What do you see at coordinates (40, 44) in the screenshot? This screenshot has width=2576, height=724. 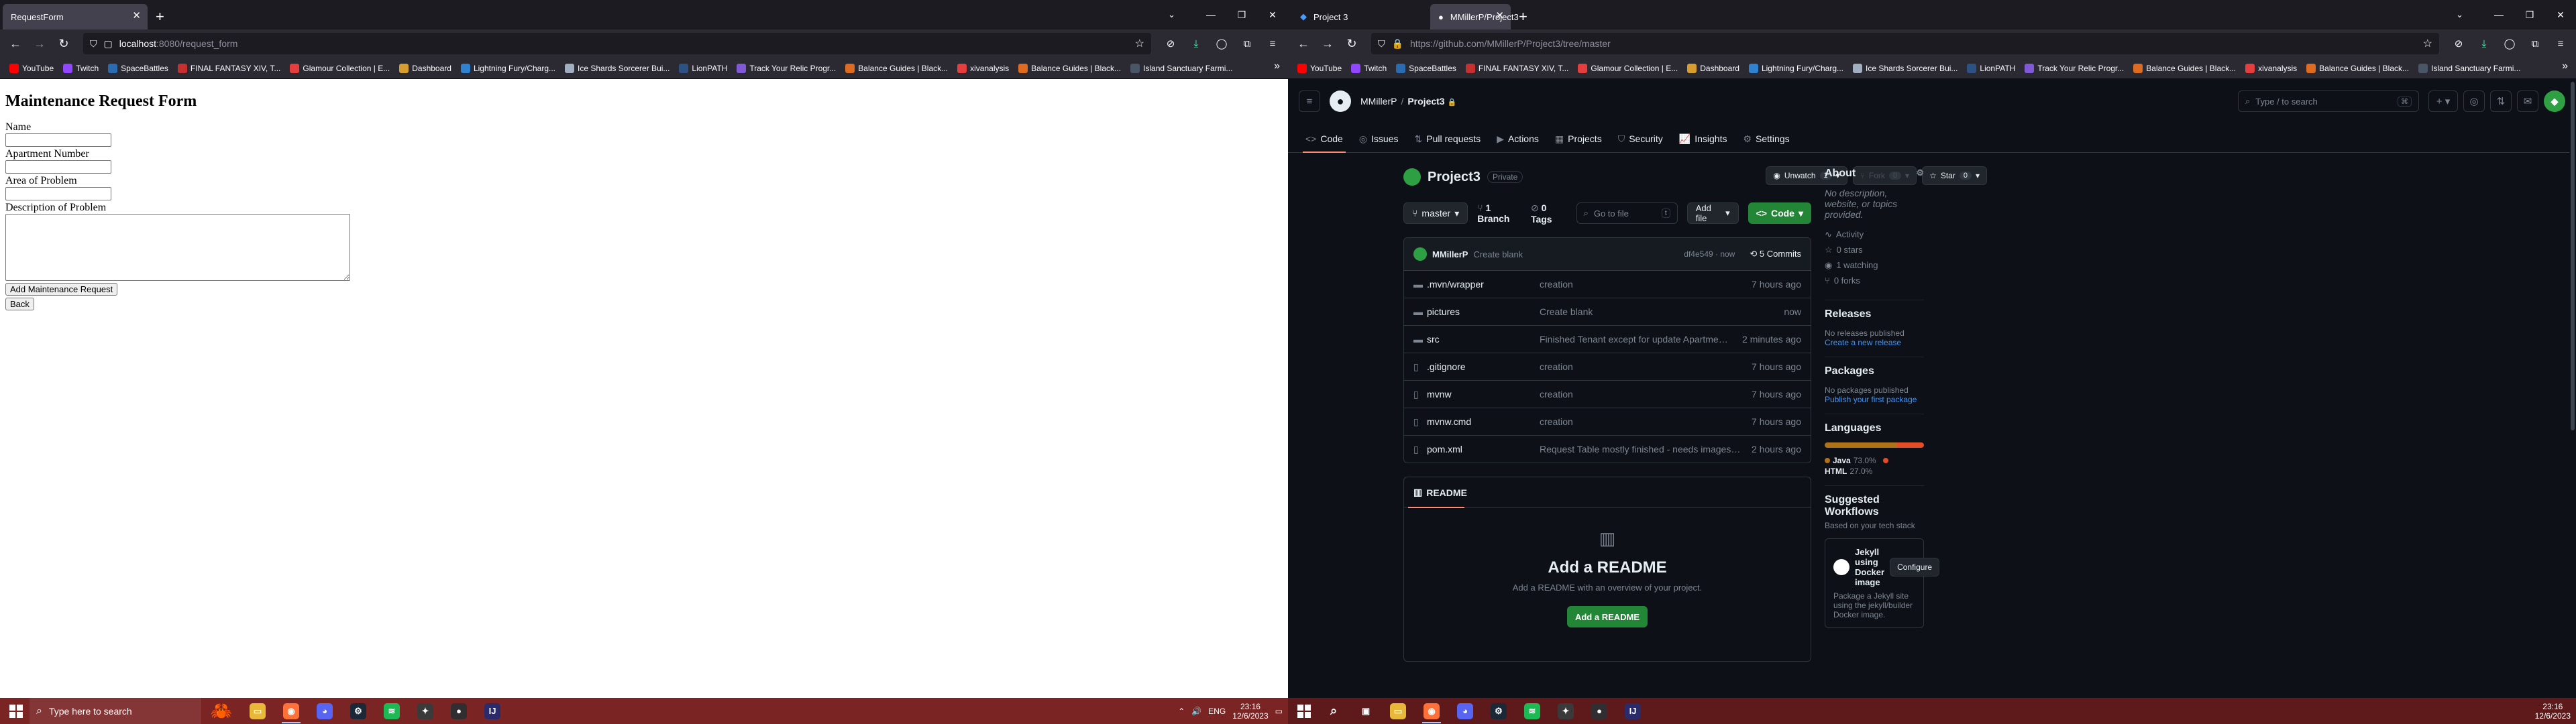 I see `forward-icon: →` at bounding box center [40, 44].